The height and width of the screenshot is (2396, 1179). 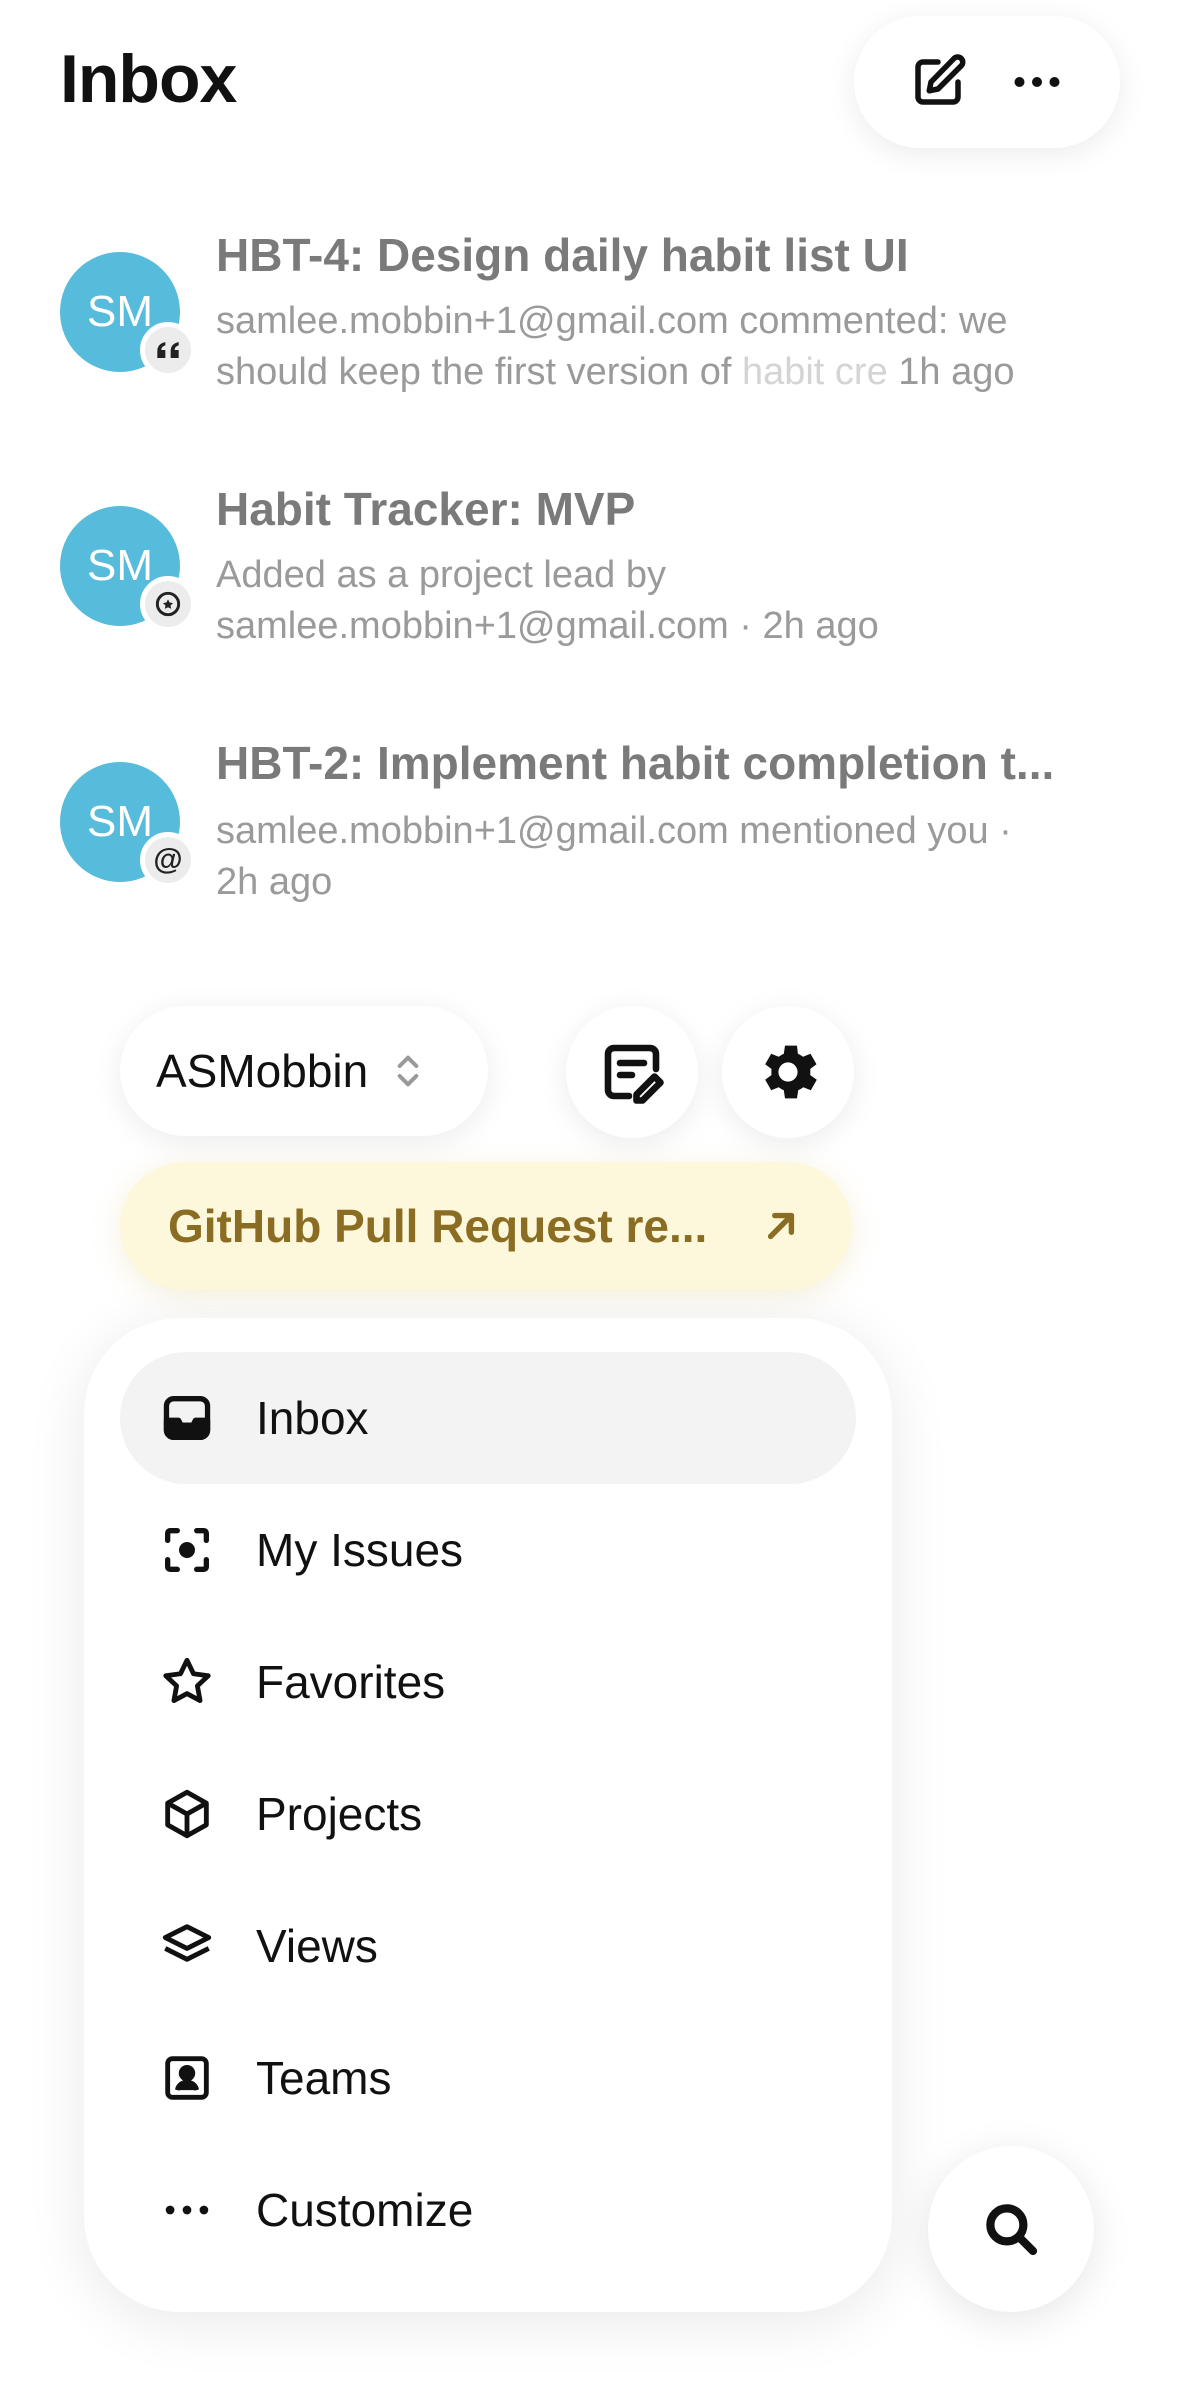 What do you see at coordinates (791, 1072) in the screenshot?
I see `gear-icon` at bounding box center [791, 1072].